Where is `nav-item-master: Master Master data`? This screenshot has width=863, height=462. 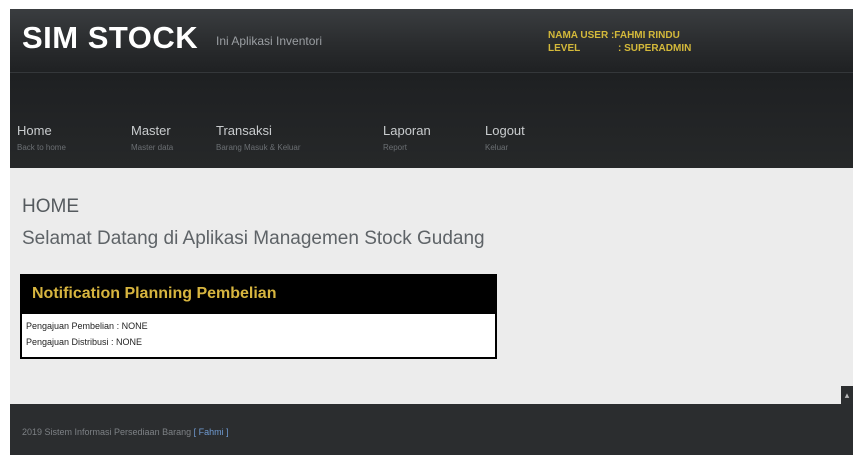 nav-item-master: Master Master data is located at coordinates (152, 137).